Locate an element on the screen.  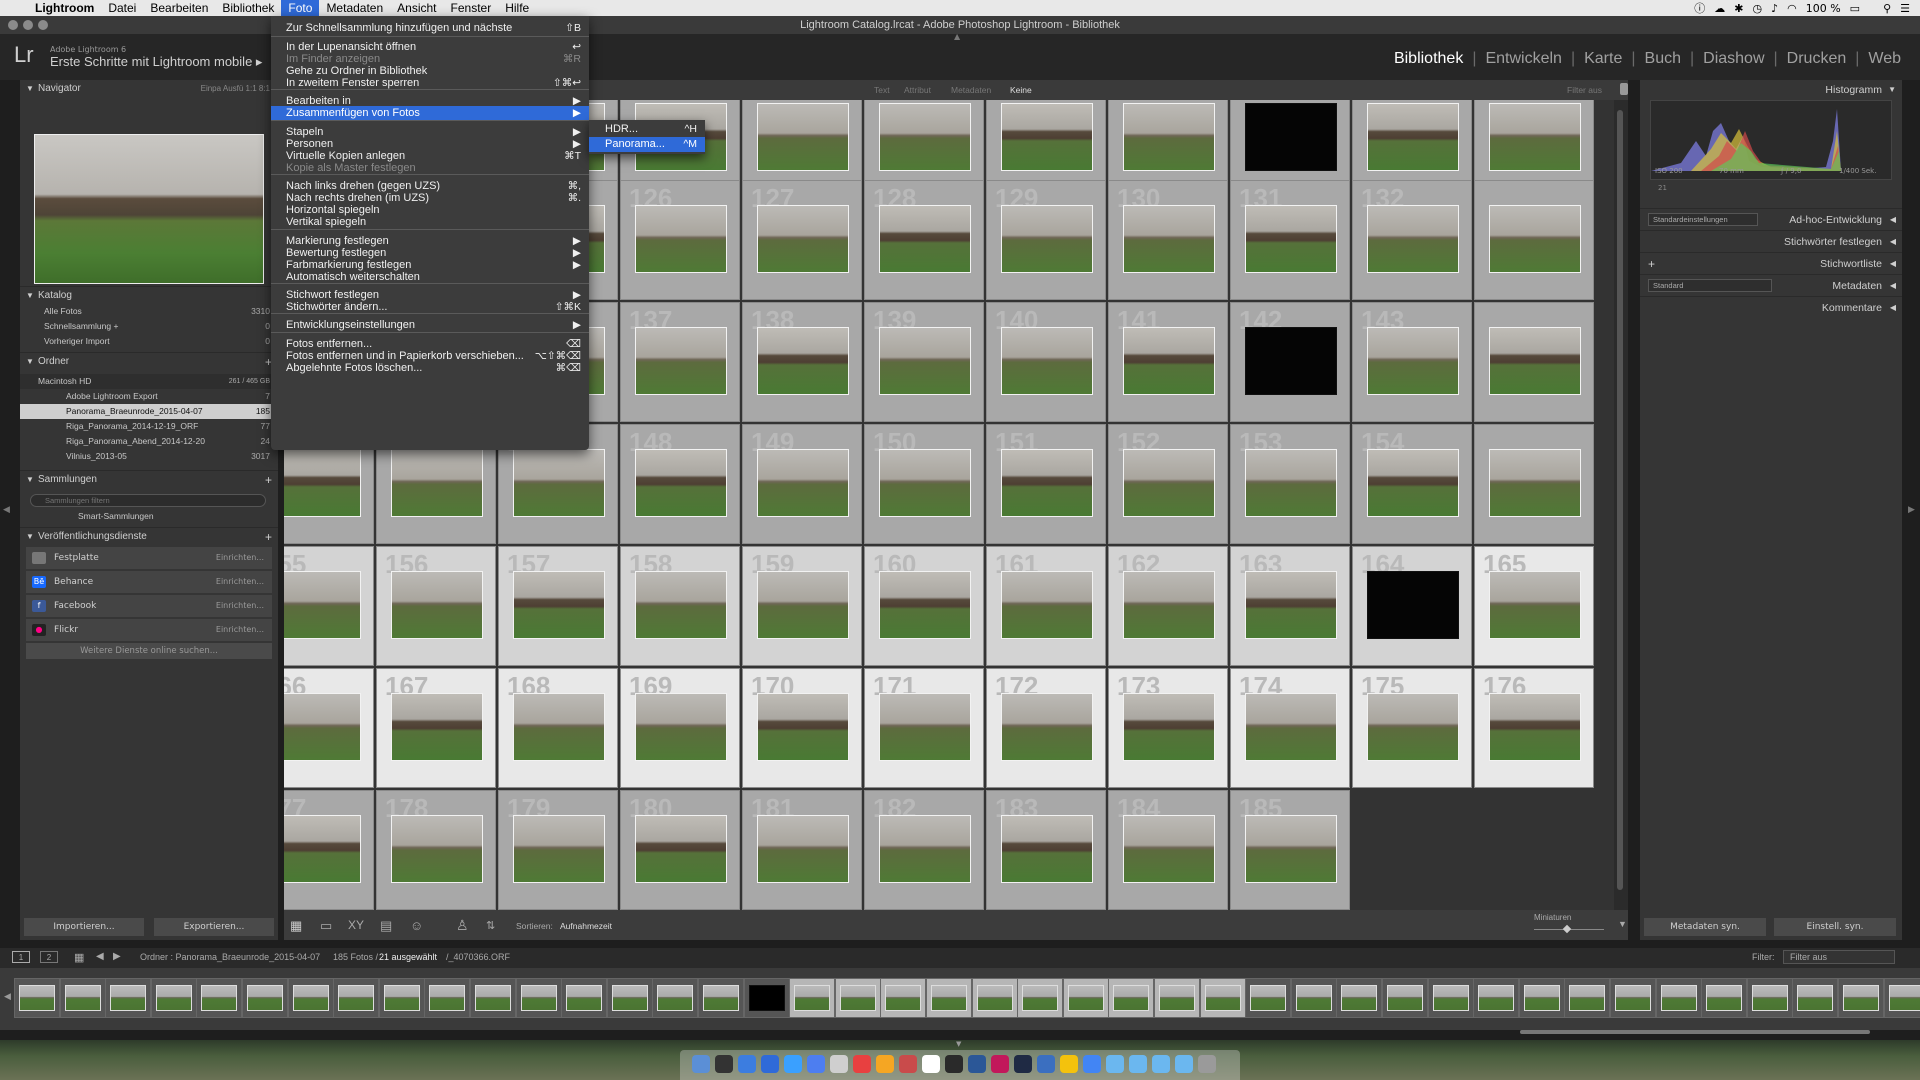
filter-tab-attribut: Attribut is located at coordinates (917, 90).